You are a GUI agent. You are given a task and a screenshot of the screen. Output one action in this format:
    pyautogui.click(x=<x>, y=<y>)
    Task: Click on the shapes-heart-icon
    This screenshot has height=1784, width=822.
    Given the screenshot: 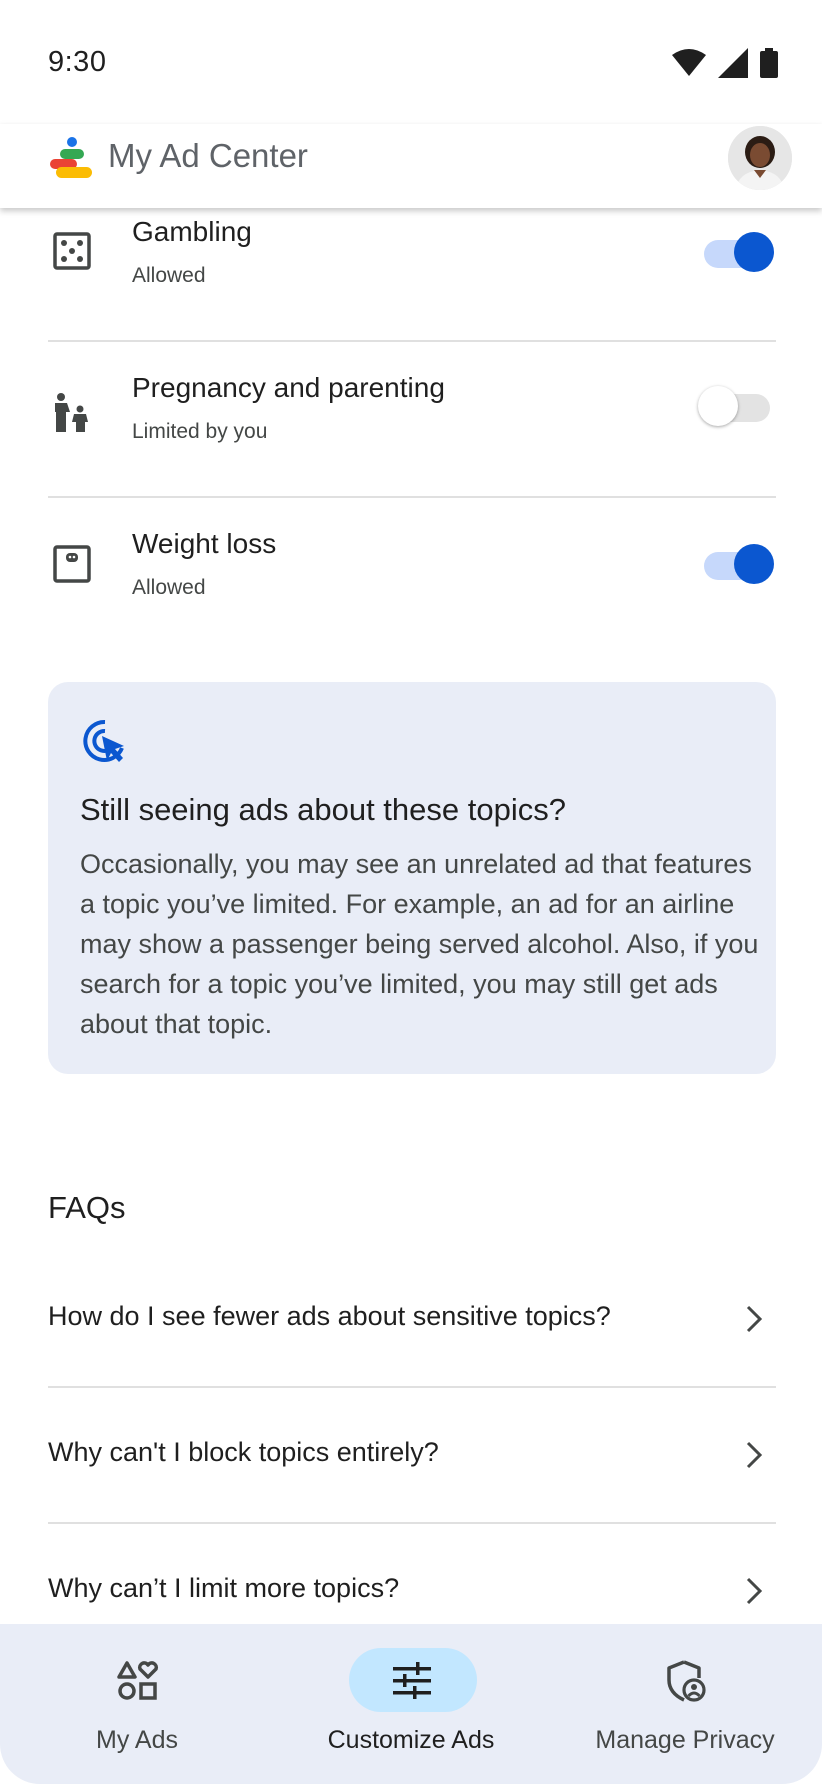 What is the action you would take?
    pyautogui.click(x=138, y=1680)
    